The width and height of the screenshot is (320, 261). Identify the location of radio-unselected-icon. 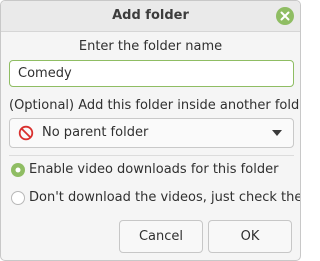
(18, 198).